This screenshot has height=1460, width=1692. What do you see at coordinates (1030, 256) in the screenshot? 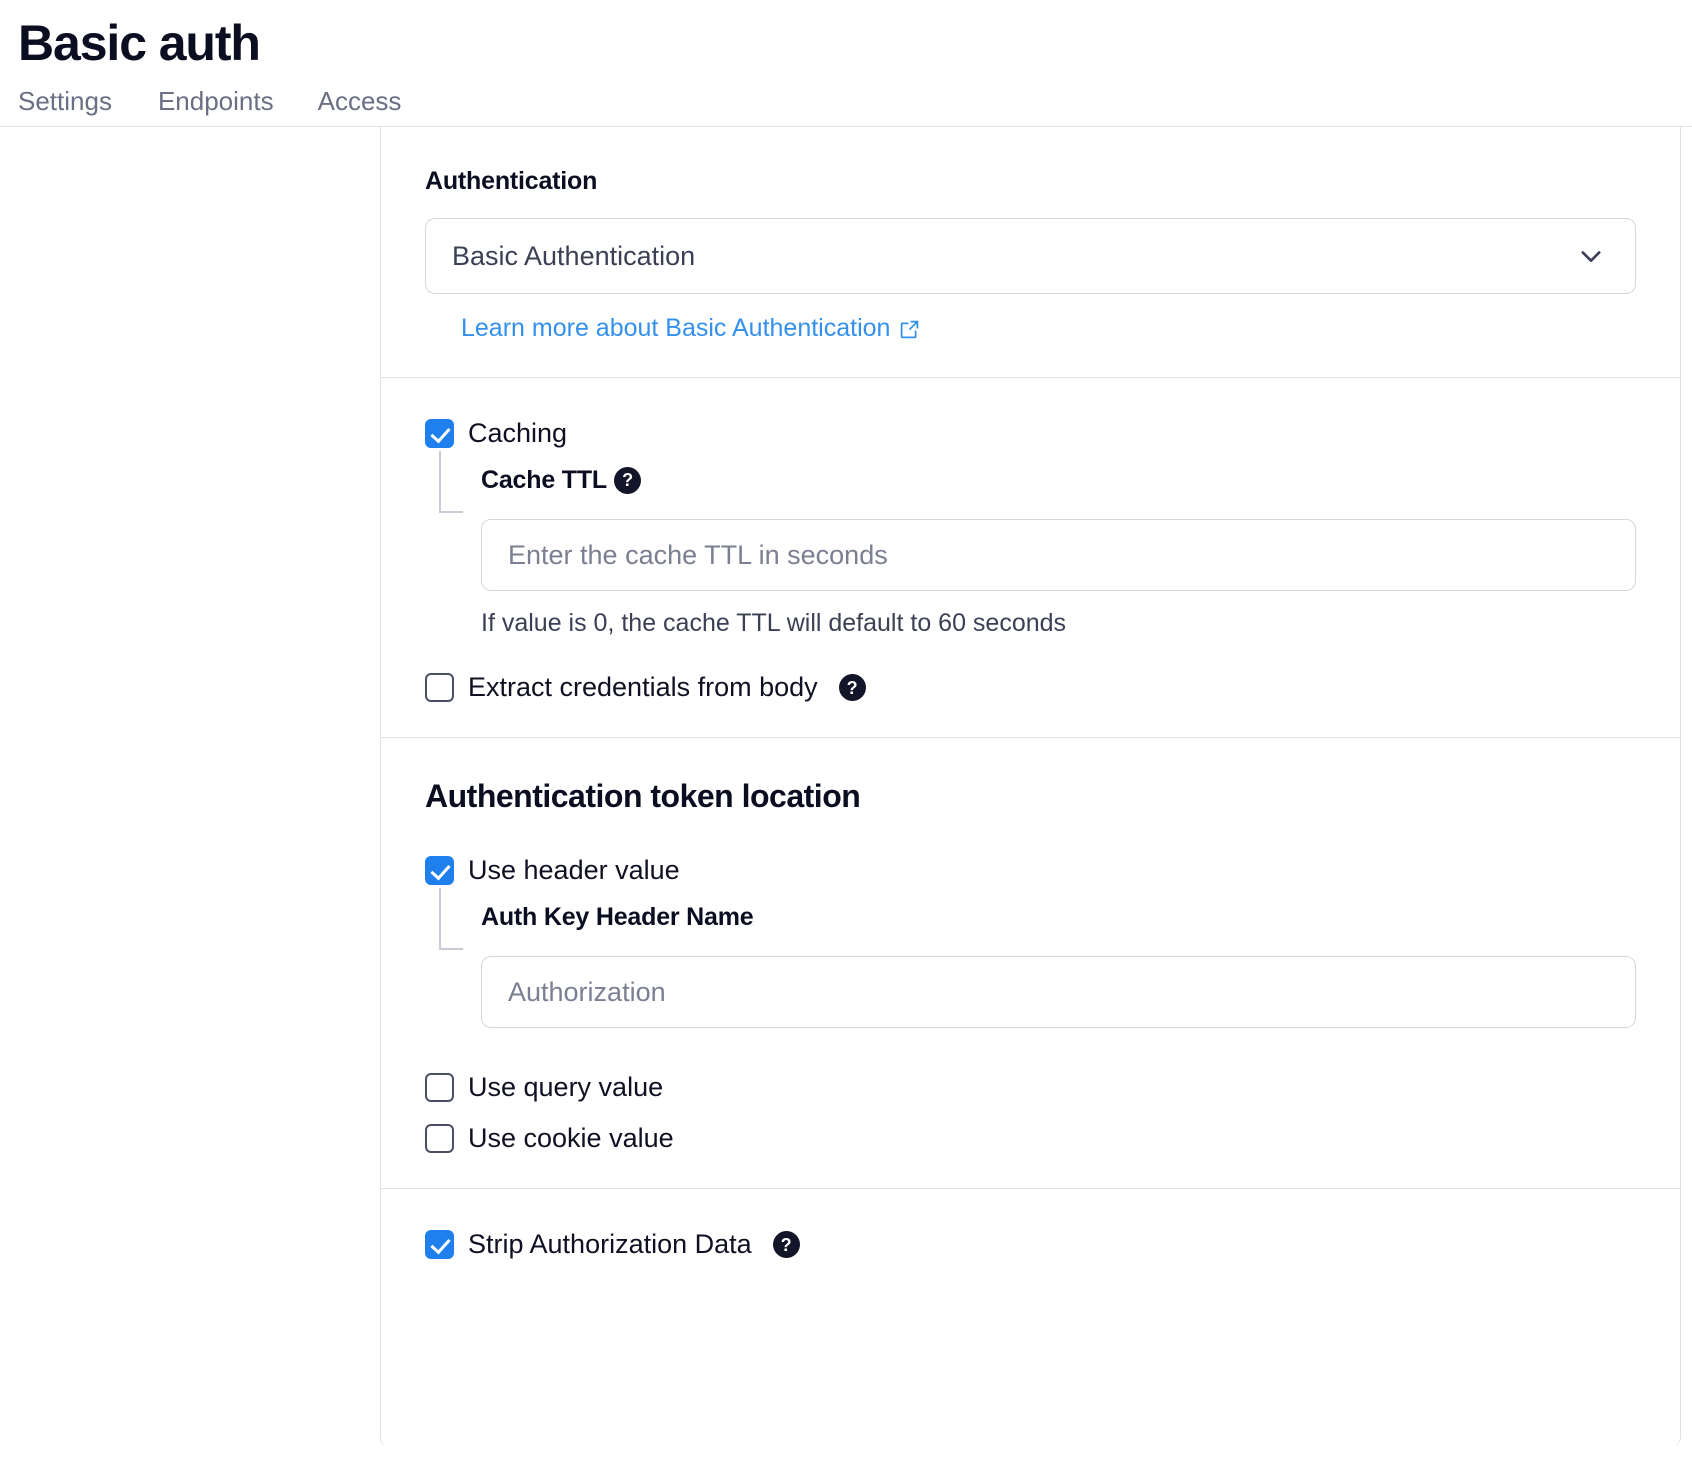
I see `authentication-select: Basic Authentication` at bounding box center [1030, 256].